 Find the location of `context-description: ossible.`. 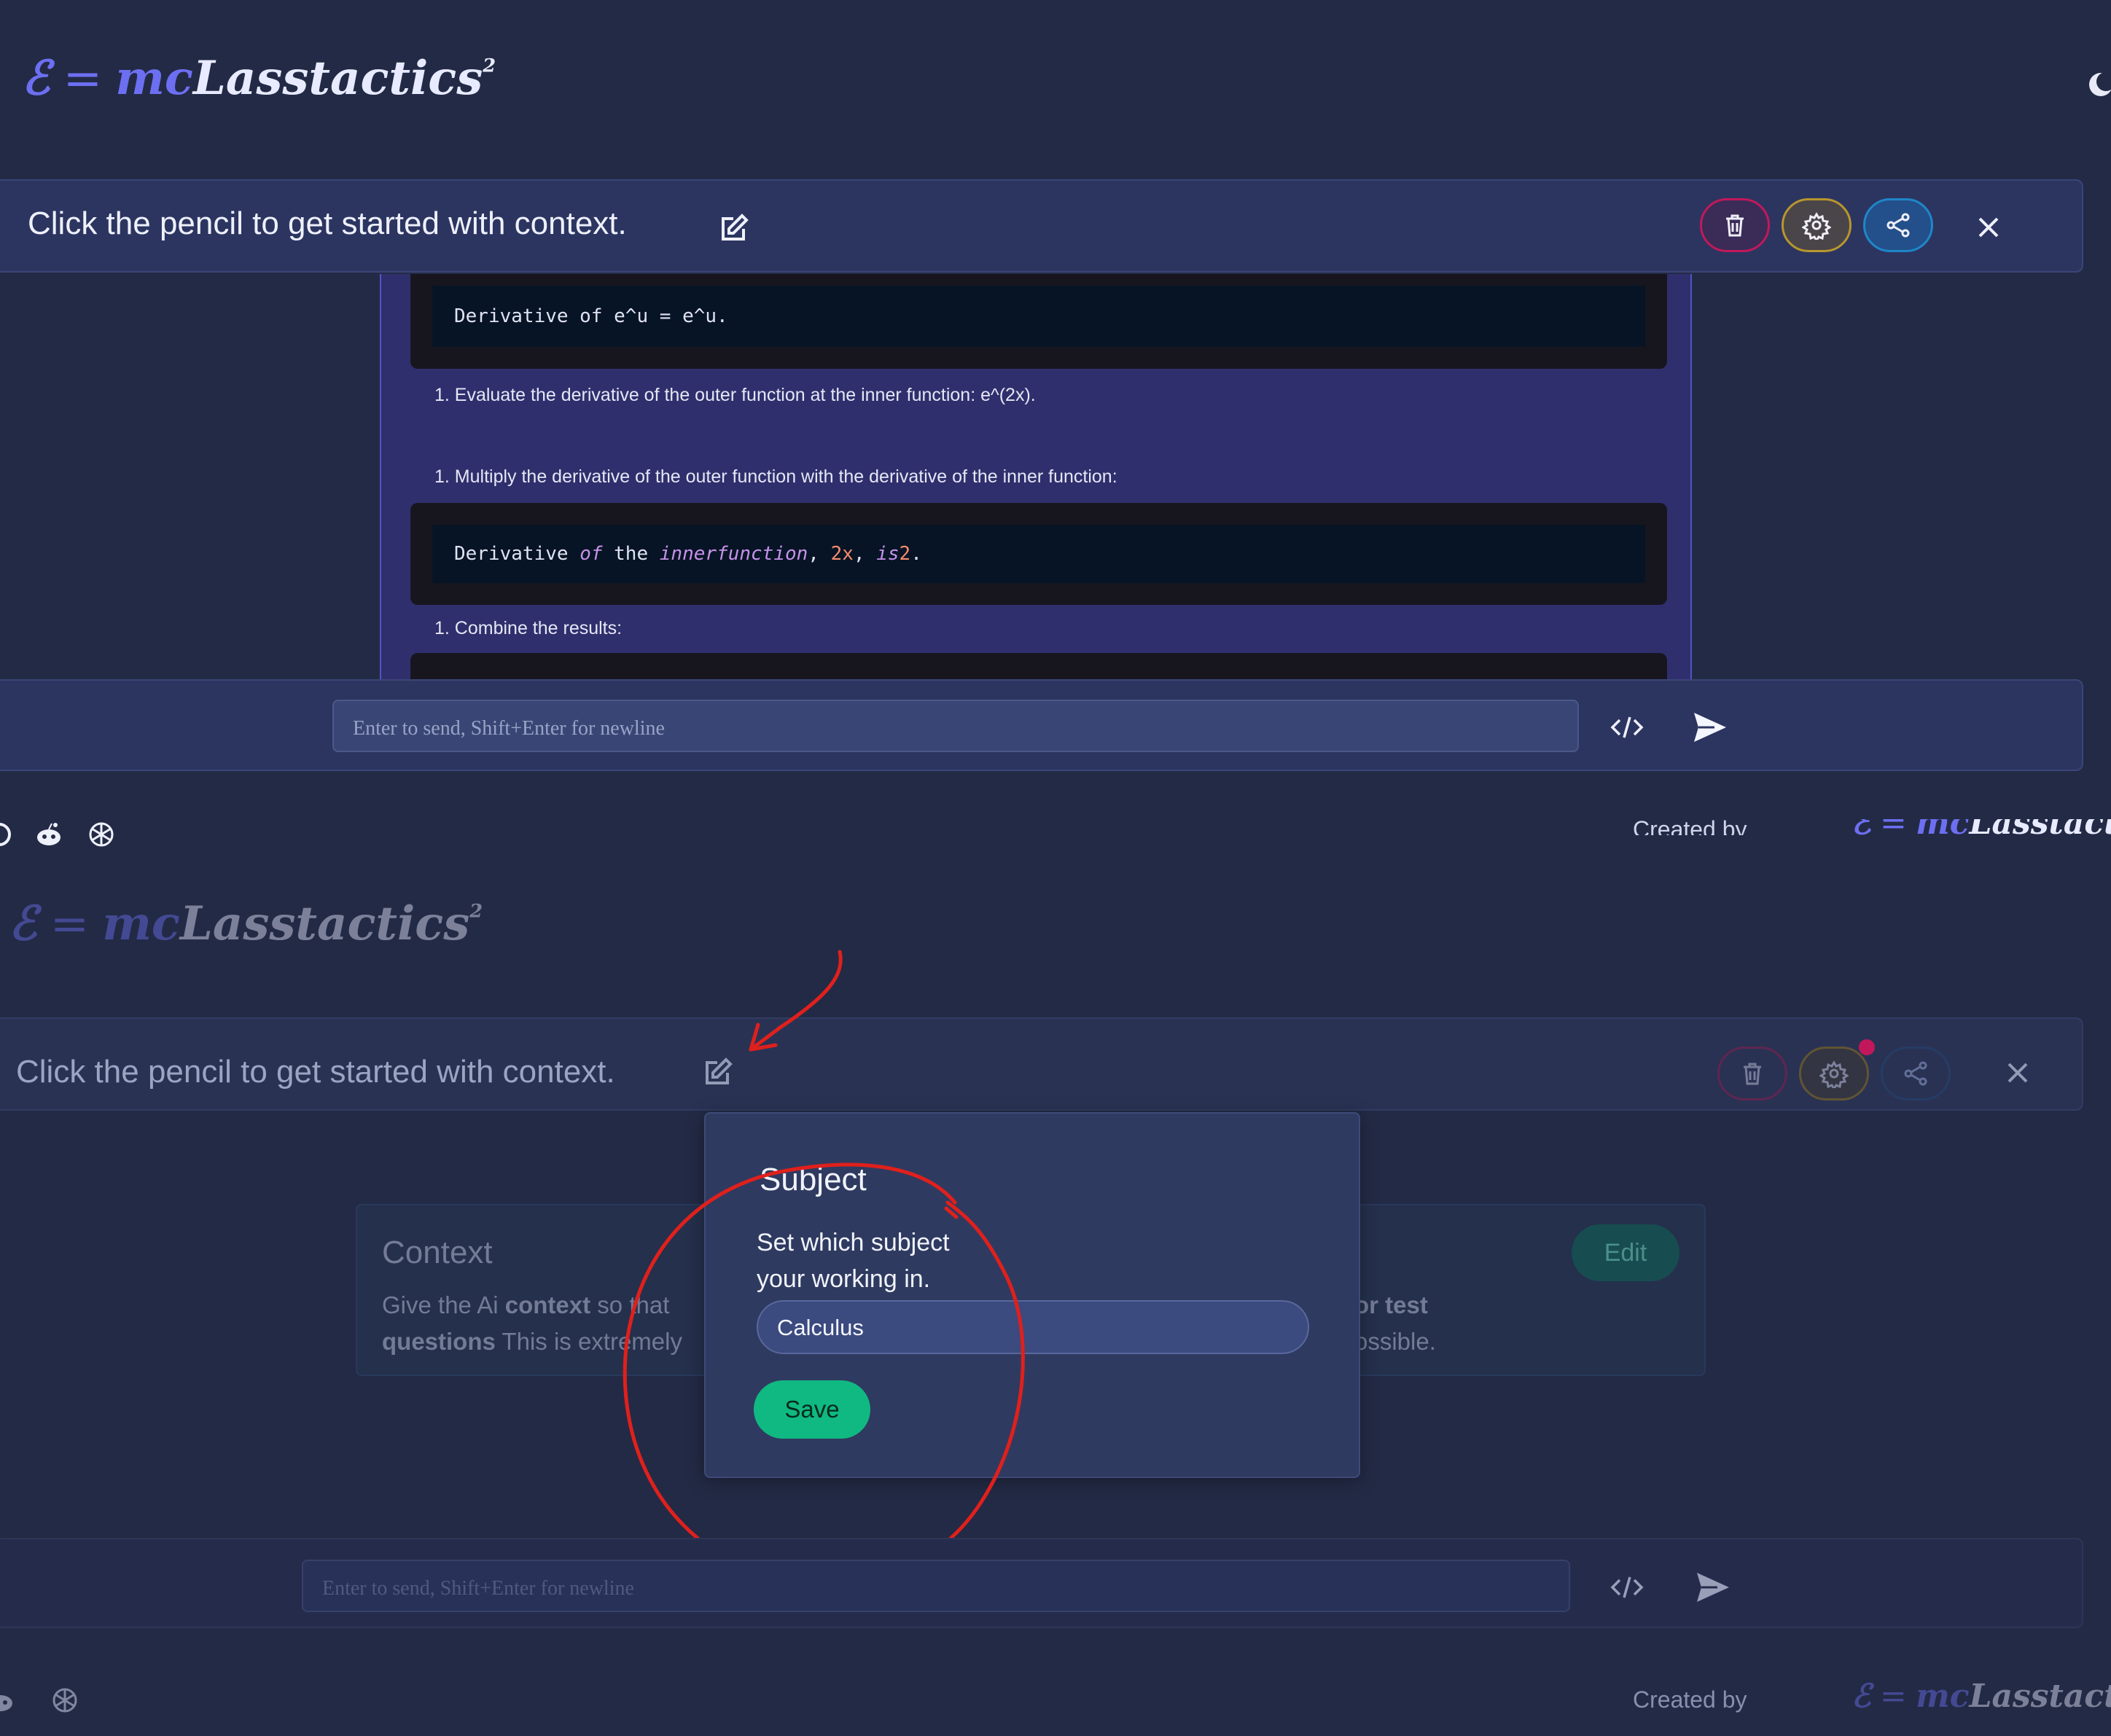

context-description: ossible. is located at coordinates (1395, 1341).